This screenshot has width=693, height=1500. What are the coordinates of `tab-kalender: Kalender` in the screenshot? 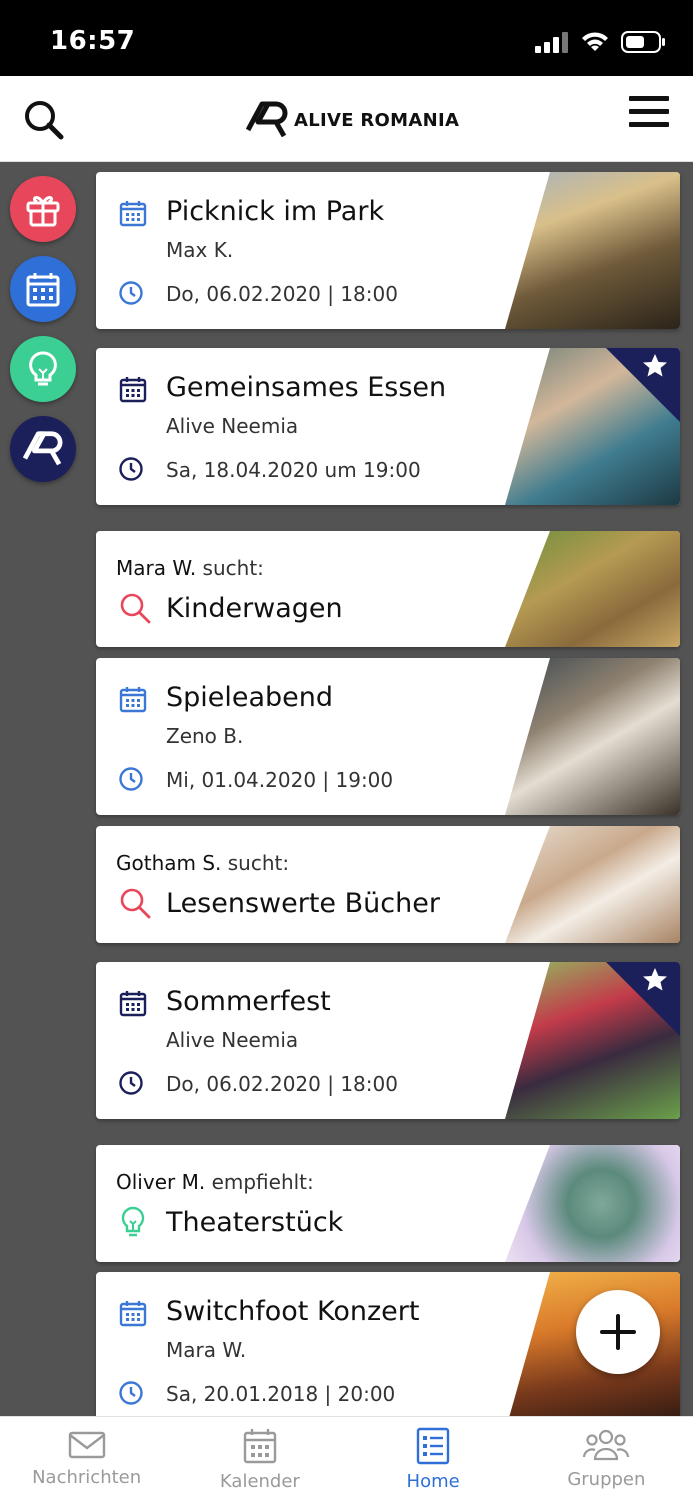 It's located at (259, 1458).